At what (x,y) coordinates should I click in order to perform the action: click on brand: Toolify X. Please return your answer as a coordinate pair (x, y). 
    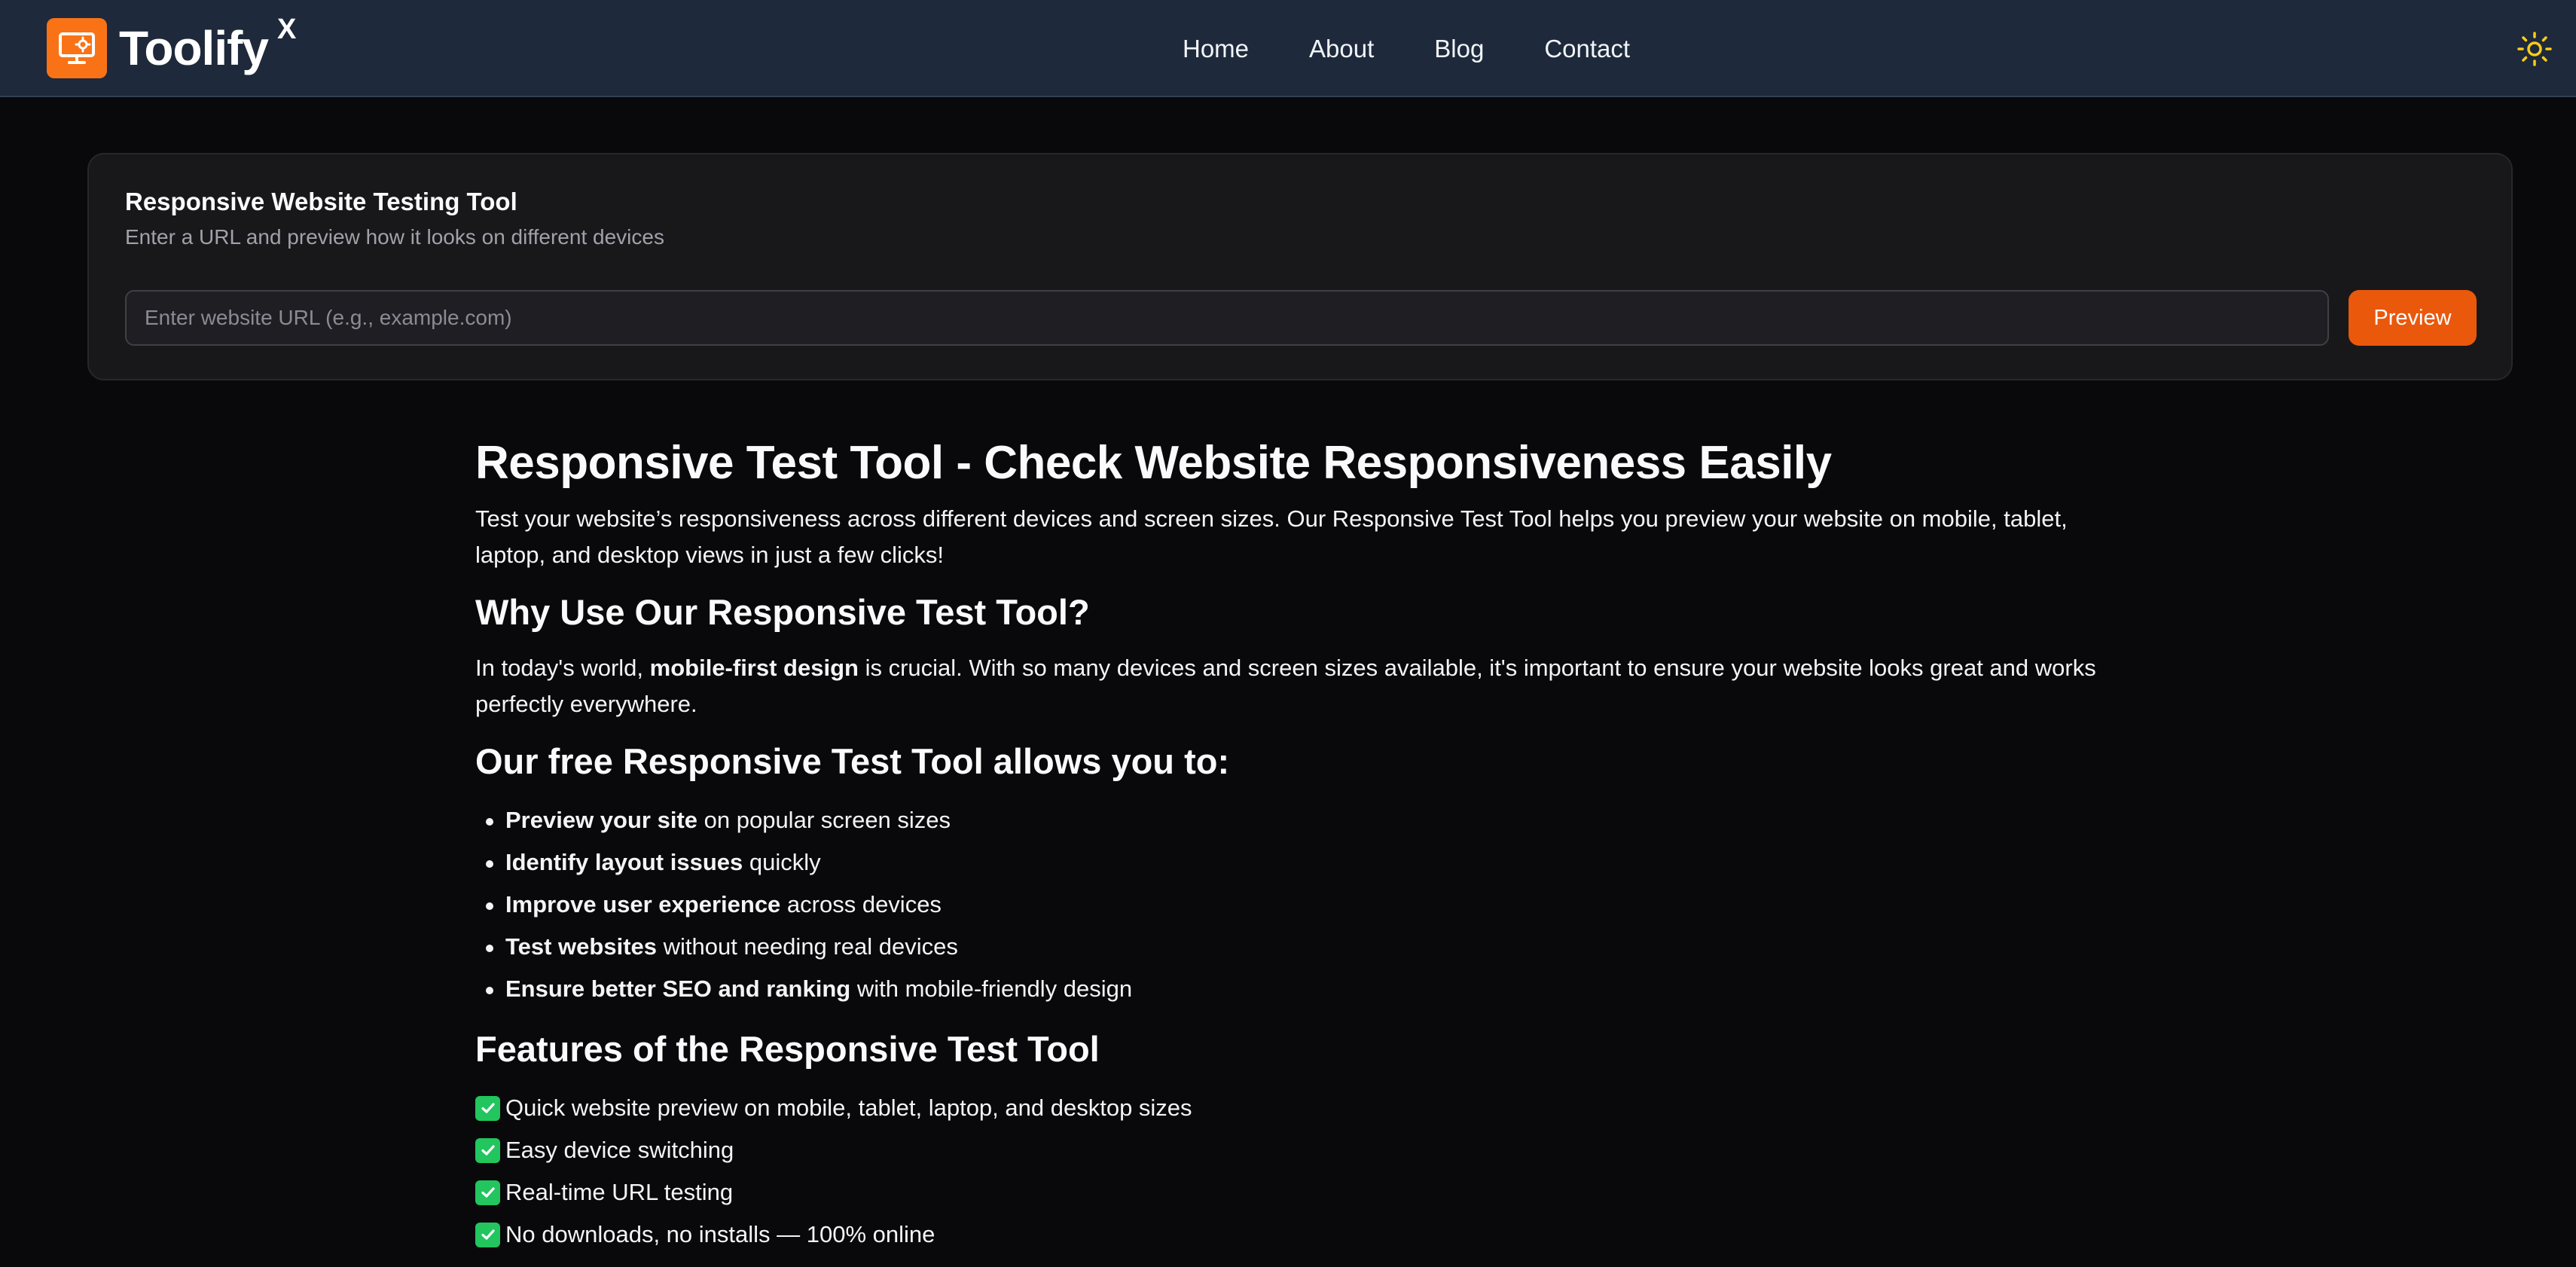
    Looking at the image, I should click on (172, 46).